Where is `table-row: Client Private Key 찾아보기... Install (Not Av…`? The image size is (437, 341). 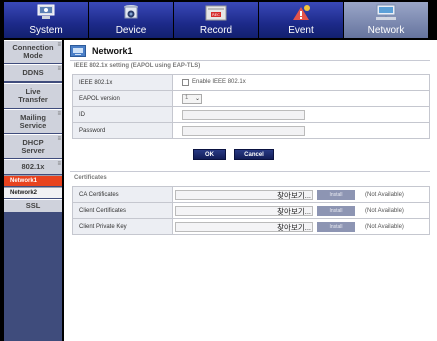 table-row: Client Private Key 찾아보기... Install (Not Av… is located at coordinates (251, 226).